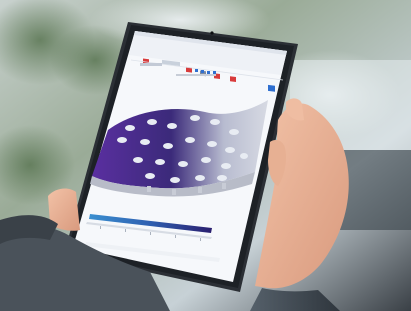  I want to click on toolbar-export-icon, so click(233, 79).